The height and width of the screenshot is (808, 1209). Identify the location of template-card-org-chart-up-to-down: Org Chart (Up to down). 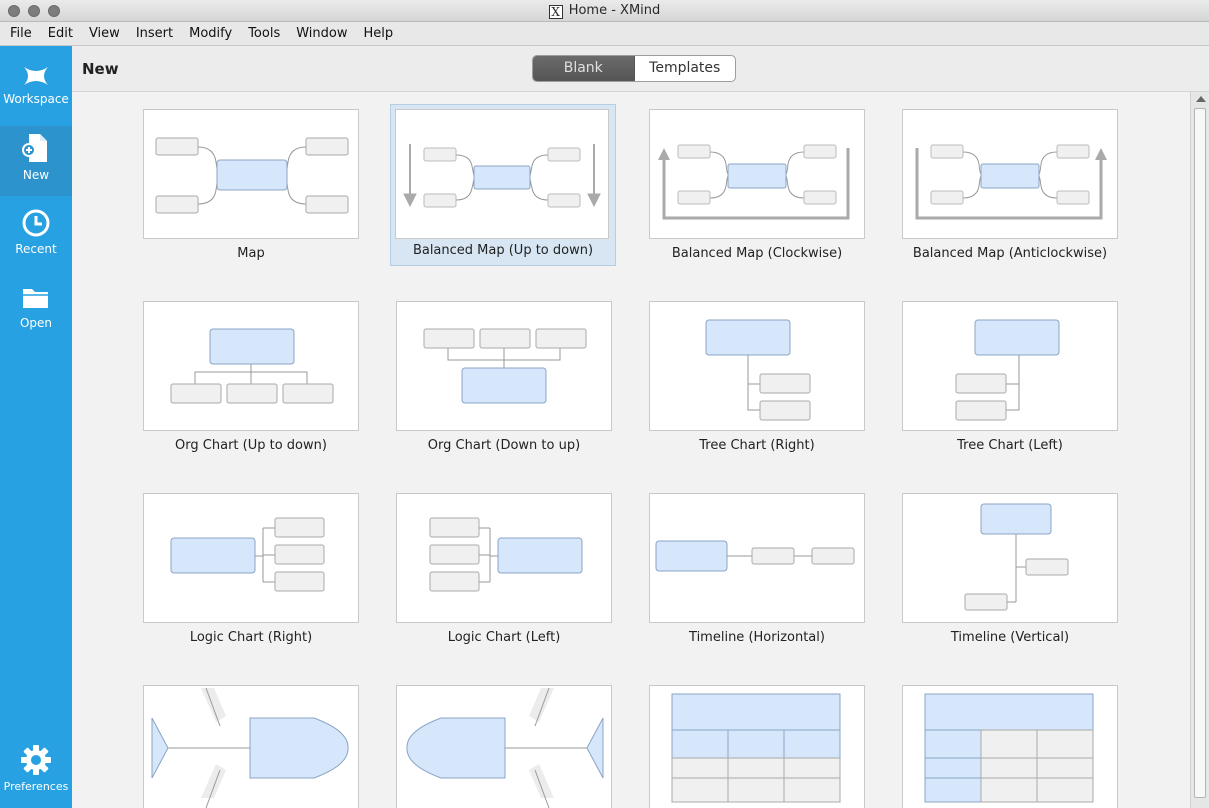
(251, 381).